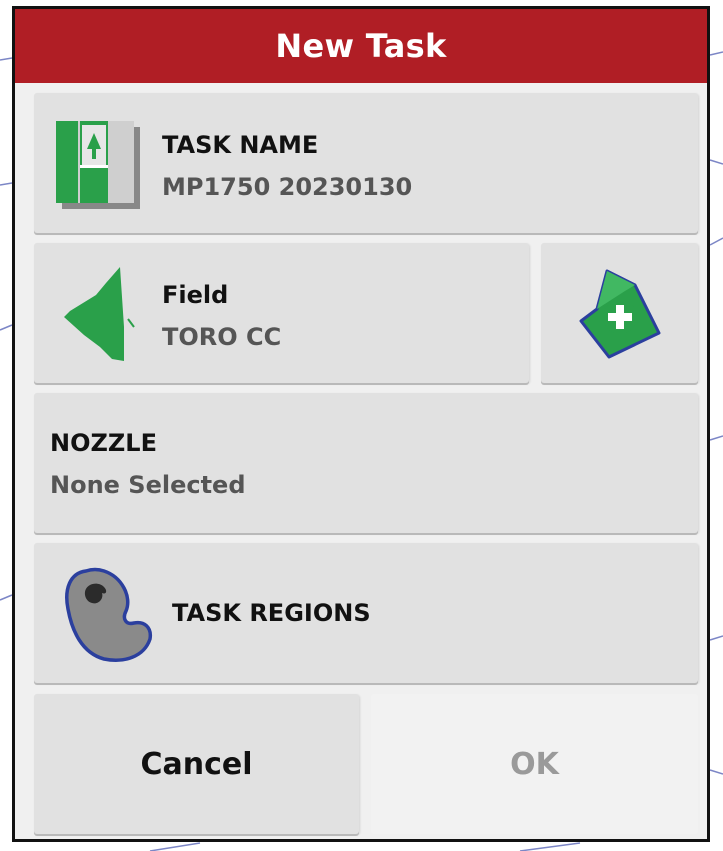  What do you see at coordinates (148, 485) in the screenshot?
I see `nozzle-value: None Selected` at bounding box center [148, 485].